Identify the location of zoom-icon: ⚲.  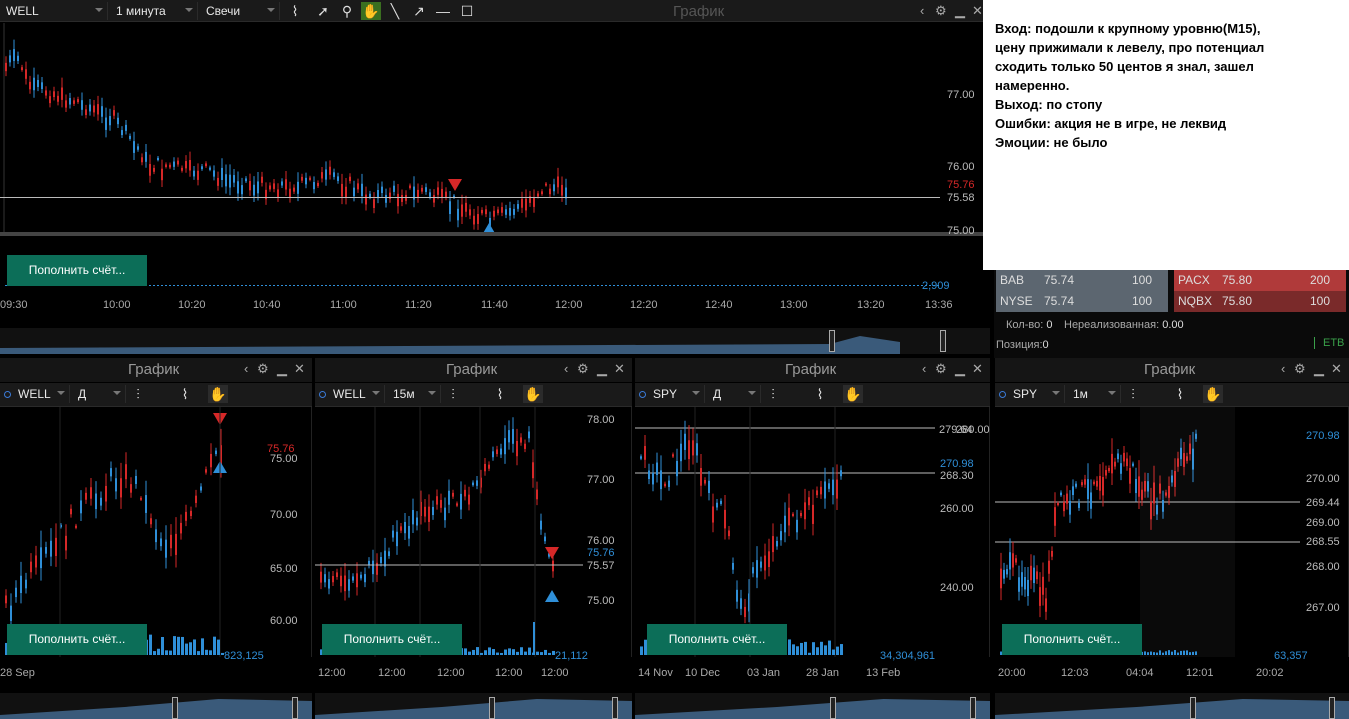
(347, 11).